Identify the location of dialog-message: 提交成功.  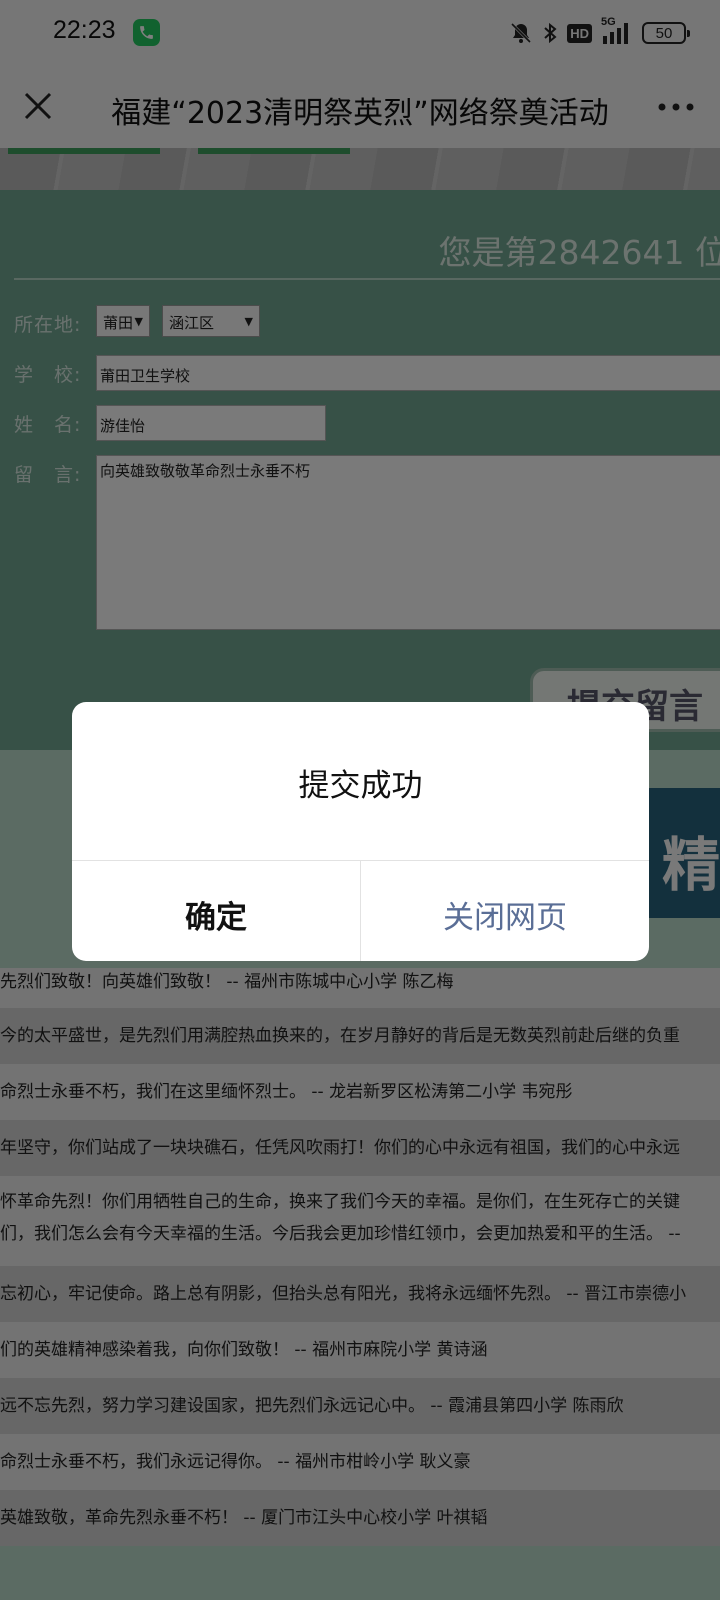
(360, 786).